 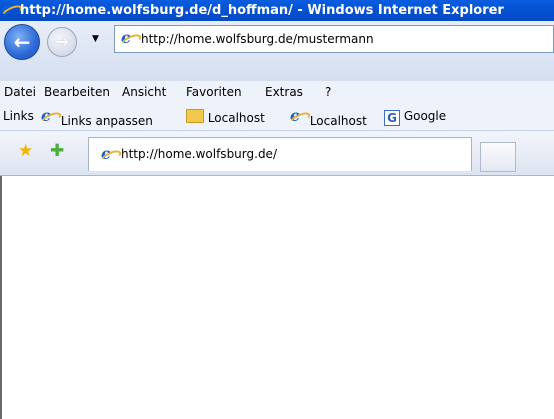 What do you see at coordinates (20, 92) in the screenshot?
I see `menu-datei: Datei` at bounding box center [20, 92].